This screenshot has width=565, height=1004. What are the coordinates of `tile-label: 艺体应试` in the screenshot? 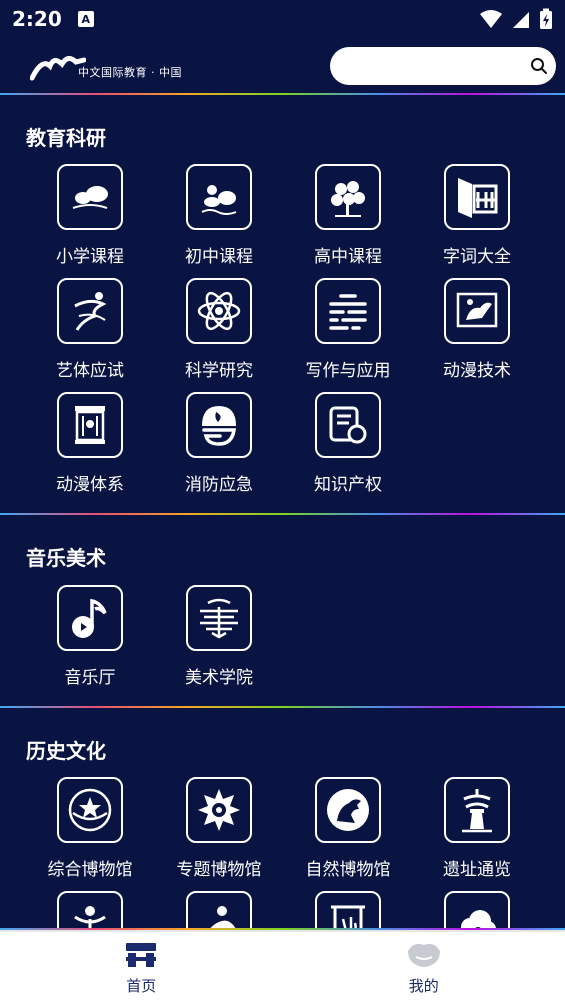 It's located at (90, 371).